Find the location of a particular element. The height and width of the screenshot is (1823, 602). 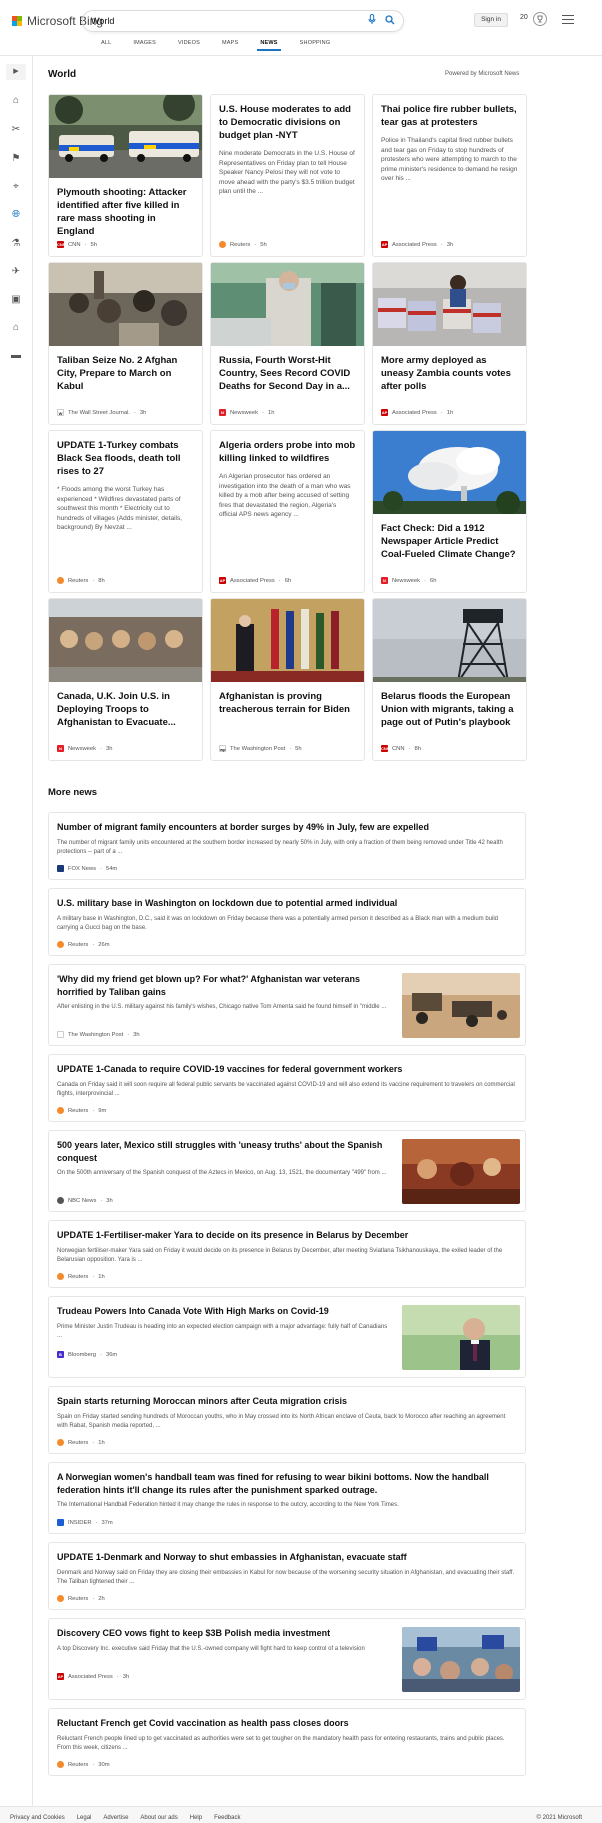

footer-link-advertise: Advertise is located at coordinates (115, 1818).